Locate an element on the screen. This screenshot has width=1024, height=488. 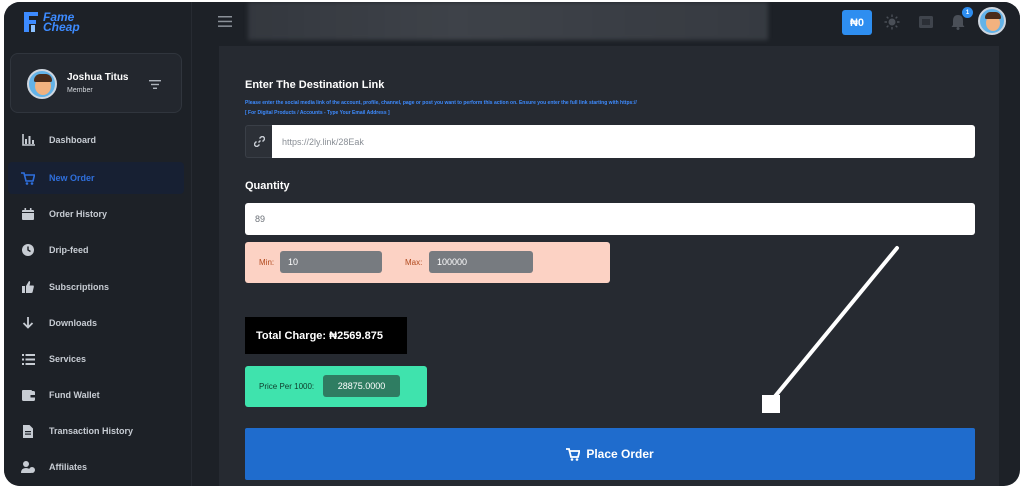
sidebar-item-label: New Order is located at coordinates (72, 178).